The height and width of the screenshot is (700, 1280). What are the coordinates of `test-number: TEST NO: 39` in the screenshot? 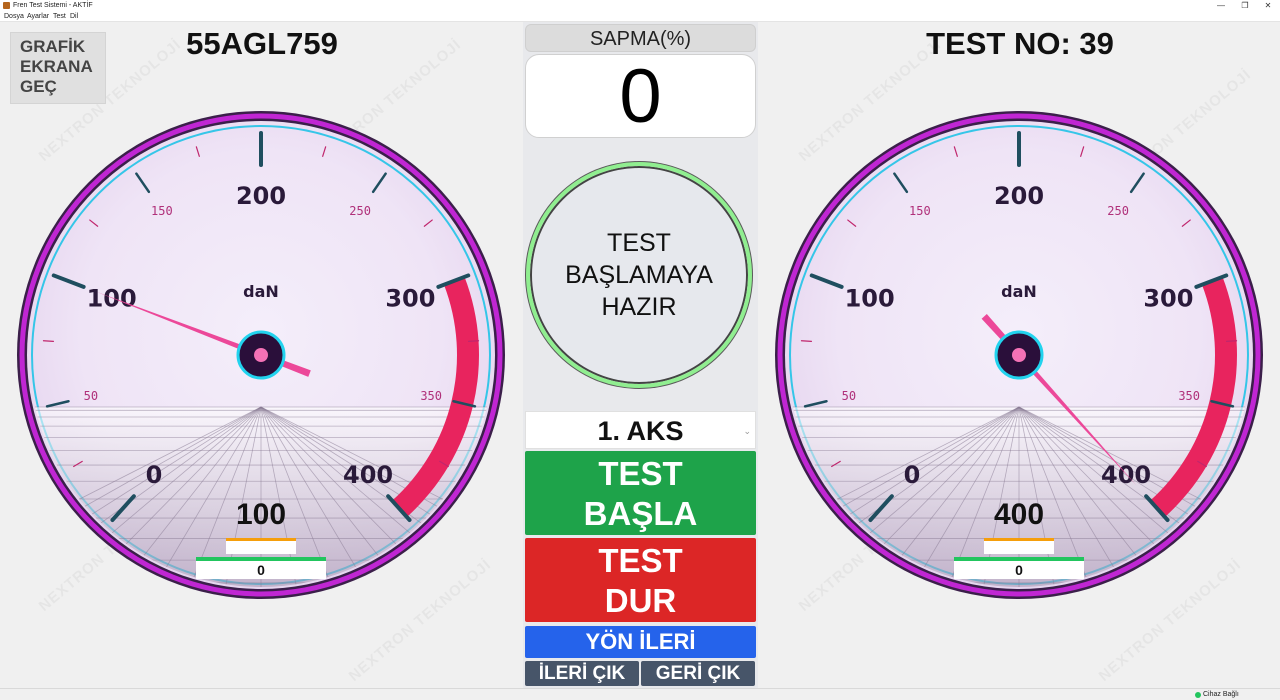 It's located at (1020, 43).